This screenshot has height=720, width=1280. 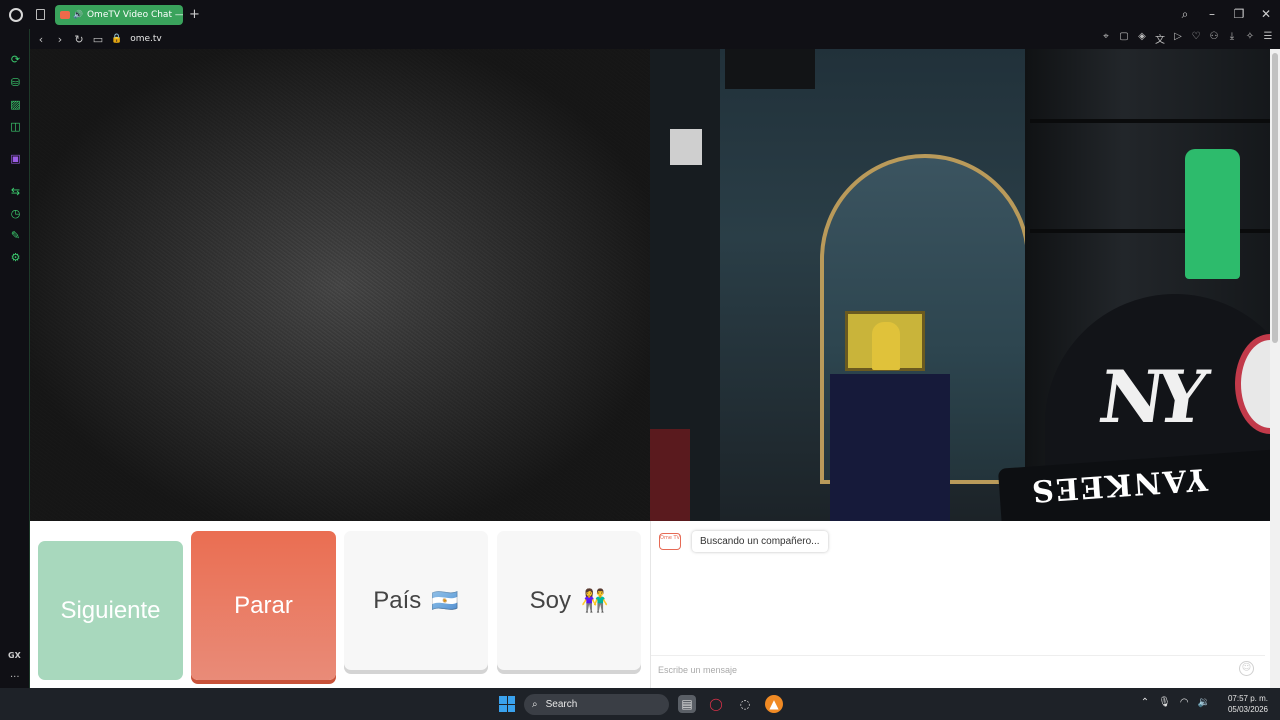 What do you see at coordinates (1175, 702) in the screenshot?
I see `system-tray: ⌃ 🎙 ◠ 🔉` at bounding box center [1175, 702].